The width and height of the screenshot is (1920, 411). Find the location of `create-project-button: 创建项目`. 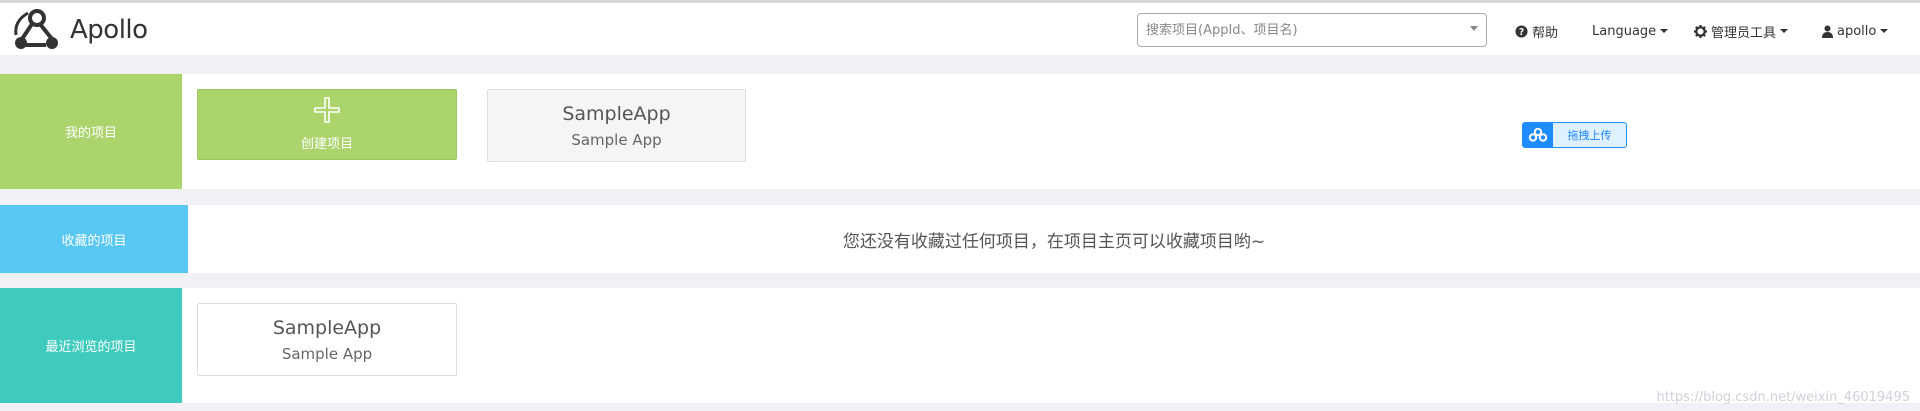

create-project-button: 创建项目 is located at coordinates (327, 124).